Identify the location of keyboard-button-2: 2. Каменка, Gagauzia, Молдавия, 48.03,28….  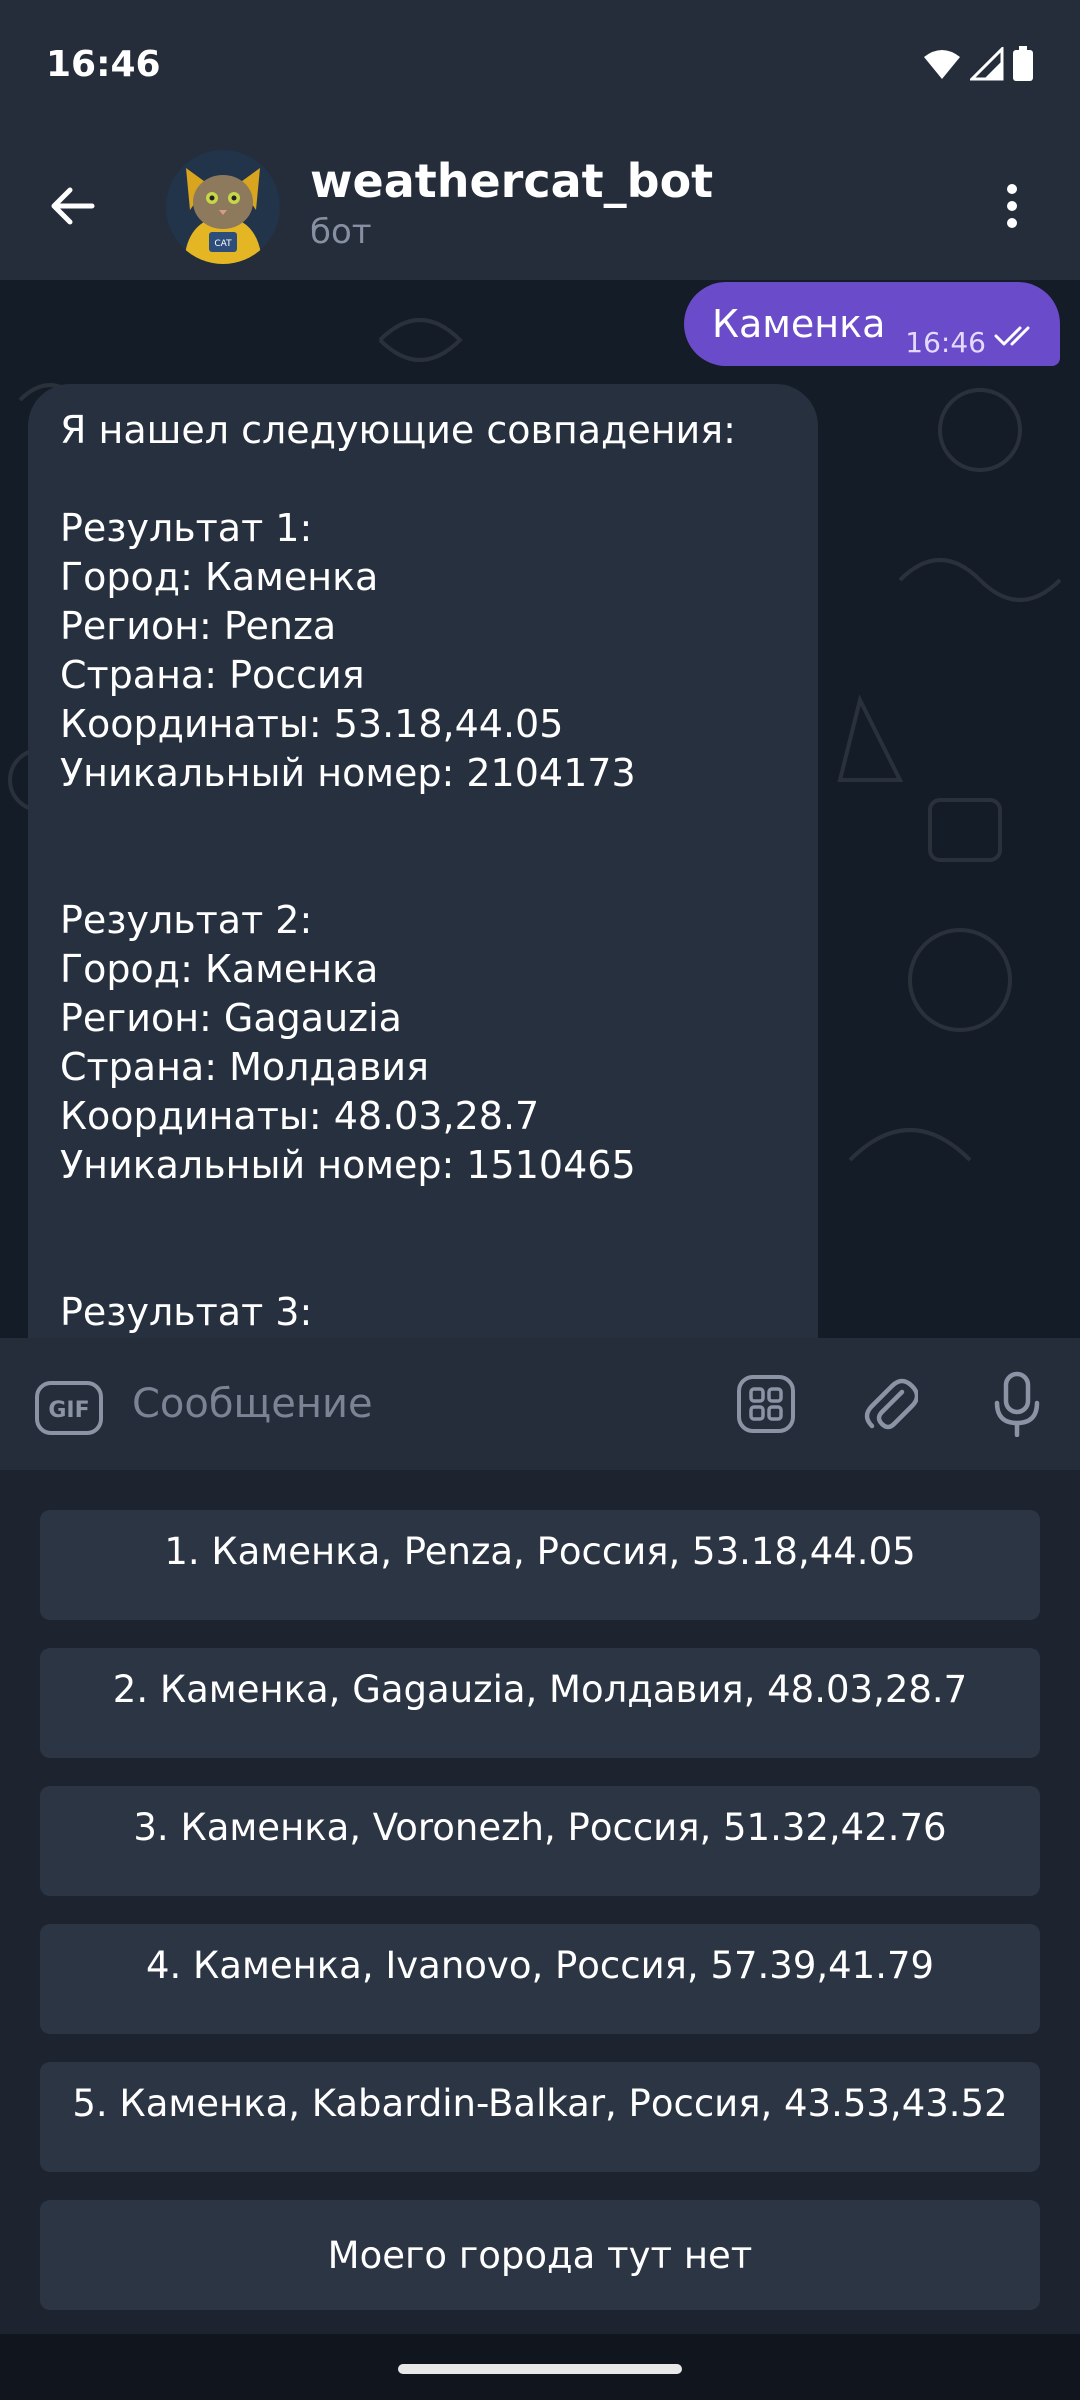
(540, 1703).